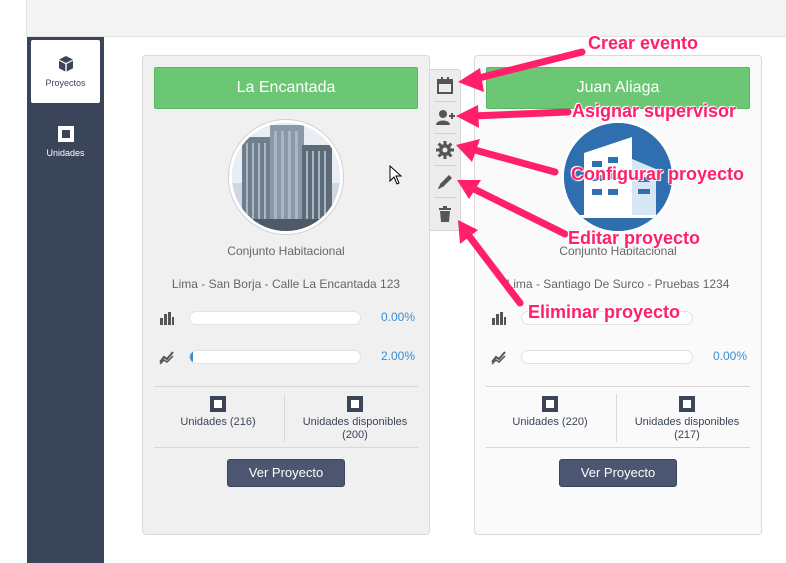  What do you see at coordinates (397, 356) in the screenshot?
I see `progress-value: 2.00%` at bounding box center [397, 356].